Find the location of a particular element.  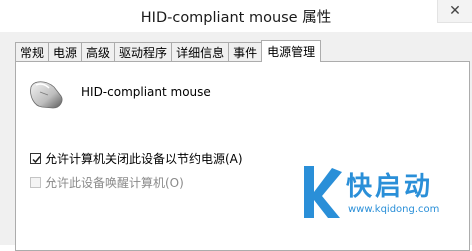

tab-general: 常规 is located at coordinates (32, 51).